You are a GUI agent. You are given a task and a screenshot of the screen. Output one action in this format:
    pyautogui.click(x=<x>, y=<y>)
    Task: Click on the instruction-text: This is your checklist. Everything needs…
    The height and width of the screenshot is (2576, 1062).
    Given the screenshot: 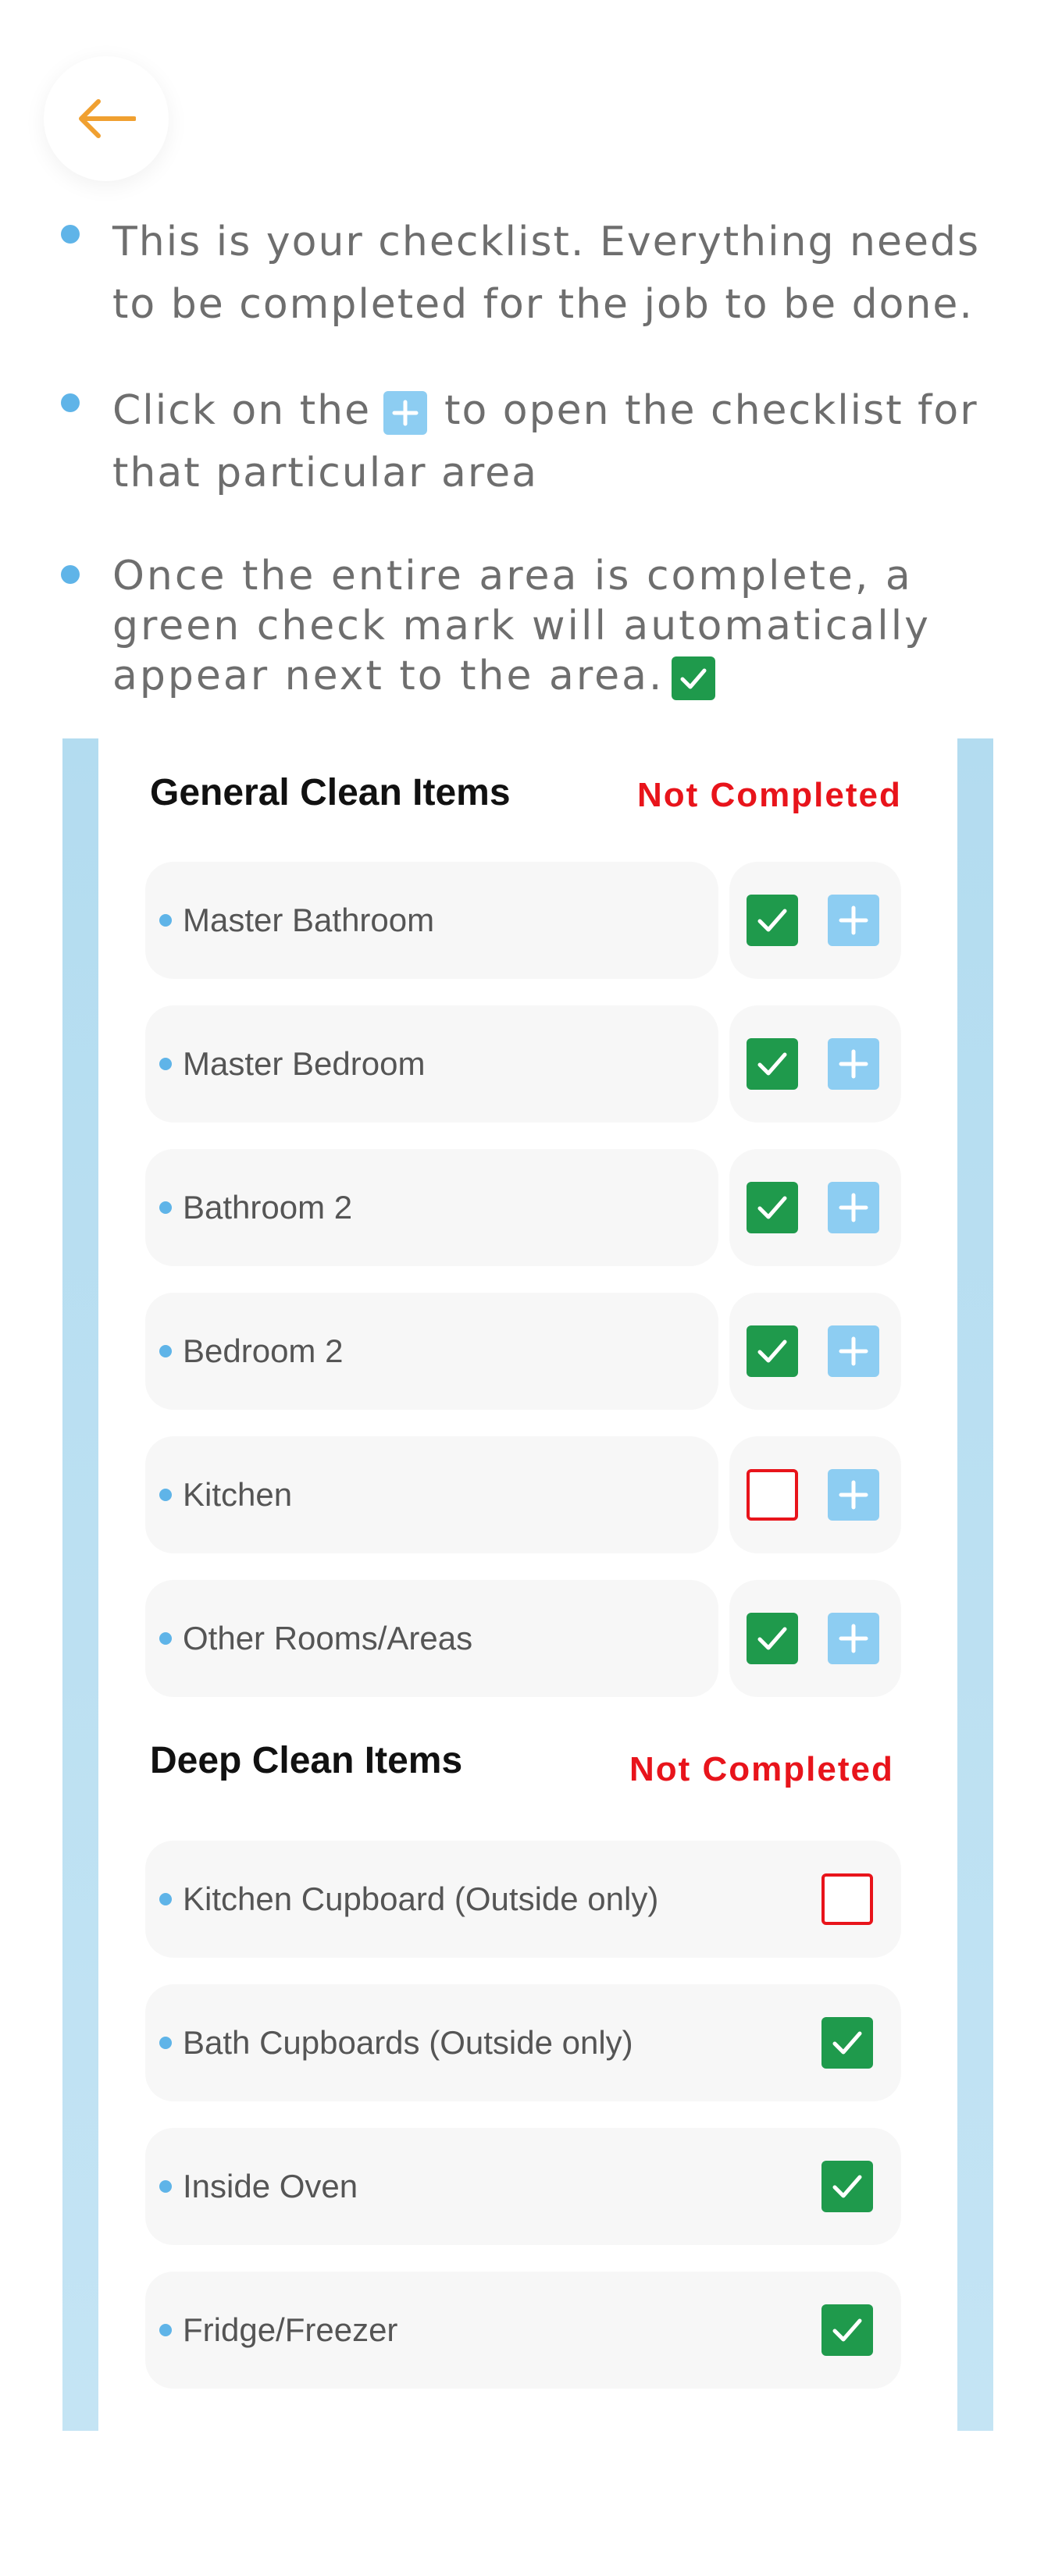 What is the action you would take?
    pyautogui.click(x=546, y=273)
    